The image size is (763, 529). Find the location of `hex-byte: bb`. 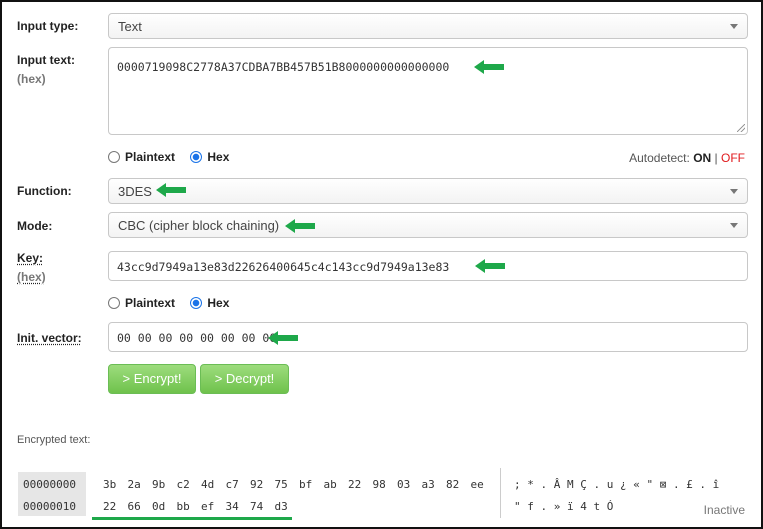

hex-byte: bb is located at coordinates (183, 506).